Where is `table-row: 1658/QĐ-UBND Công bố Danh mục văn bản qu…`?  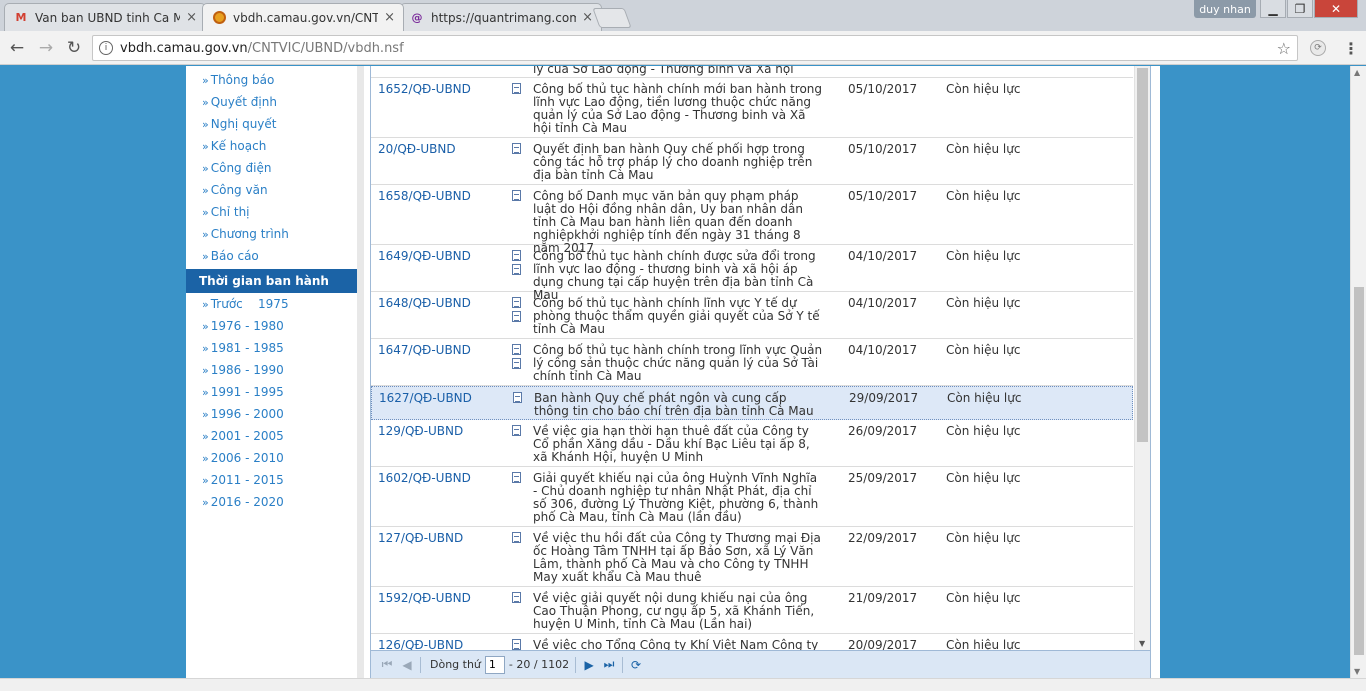 table-row: 1658/QĐ-UBND Công bố Danh mục văn bản qu… is located at coordinates (752, 220).